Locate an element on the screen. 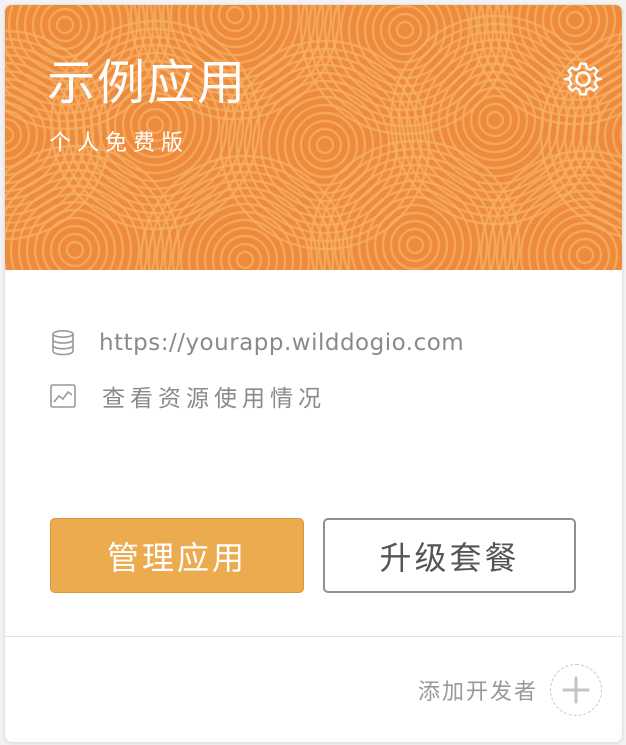  settings-button is located at coordinates (583, 81).